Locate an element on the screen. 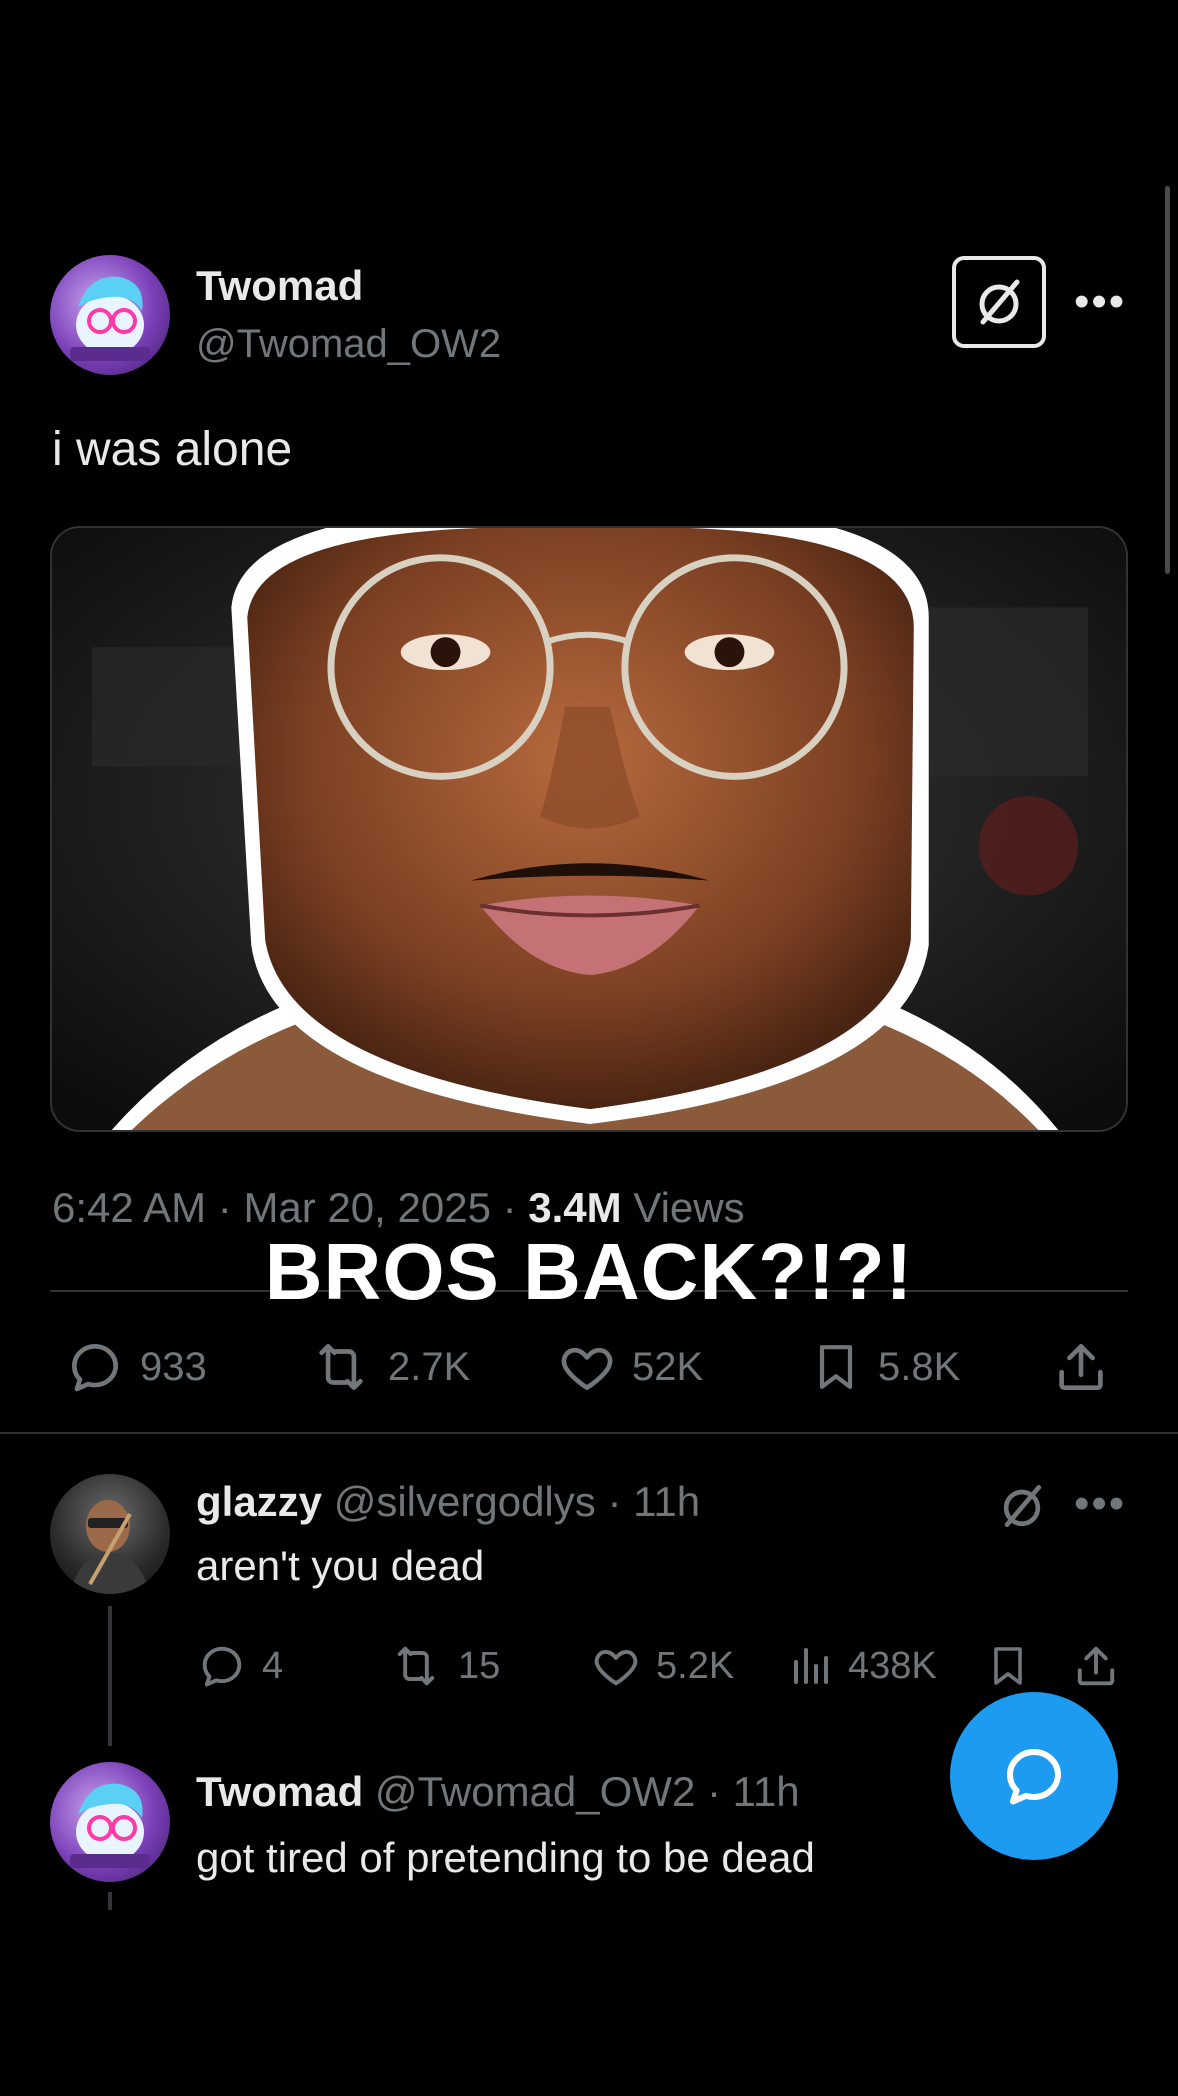 The width and height of the screenshot is (1178, 2096). compose-reply-icon is located at coordinates (1034, 1777).